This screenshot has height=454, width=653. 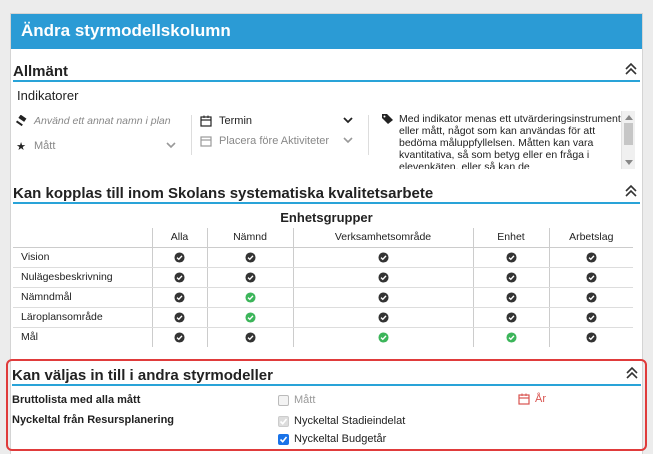 What do you see at coordinates (629, 162) in the screenshot?
I see `scroll-down-icon` at bounding box center [629, 162].